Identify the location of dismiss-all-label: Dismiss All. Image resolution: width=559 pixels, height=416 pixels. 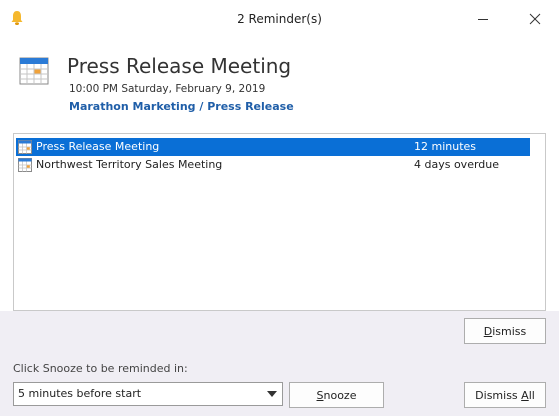
(505, 395).